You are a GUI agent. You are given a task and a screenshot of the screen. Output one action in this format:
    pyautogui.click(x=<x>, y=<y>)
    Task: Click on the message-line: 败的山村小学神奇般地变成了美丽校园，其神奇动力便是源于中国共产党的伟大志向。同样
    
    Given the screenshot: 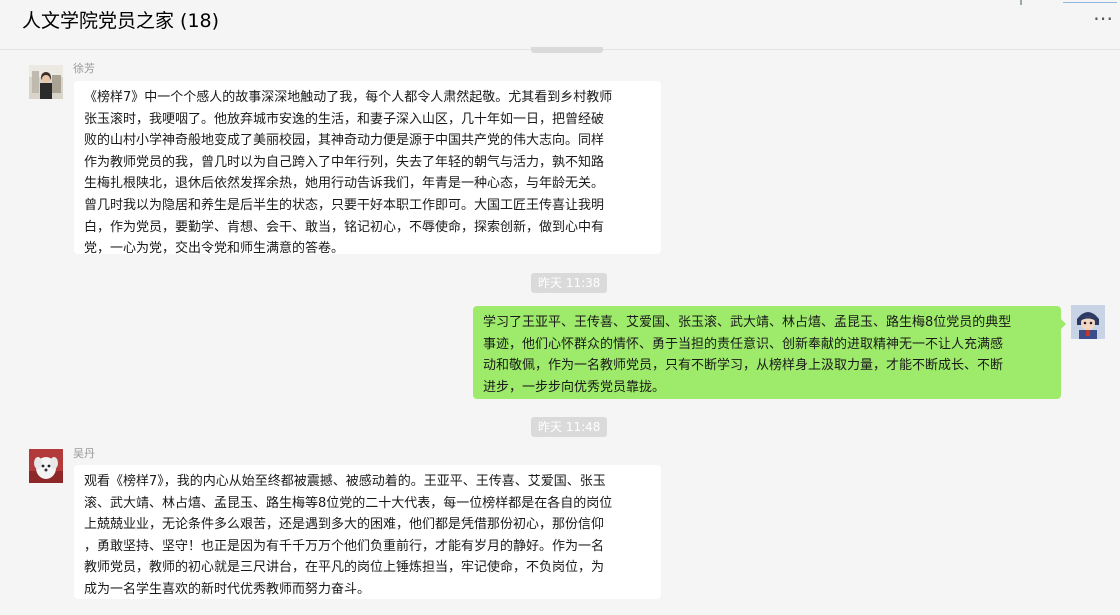 What is the action you would take?
    pyautogui.click(x=344, y=141)
    